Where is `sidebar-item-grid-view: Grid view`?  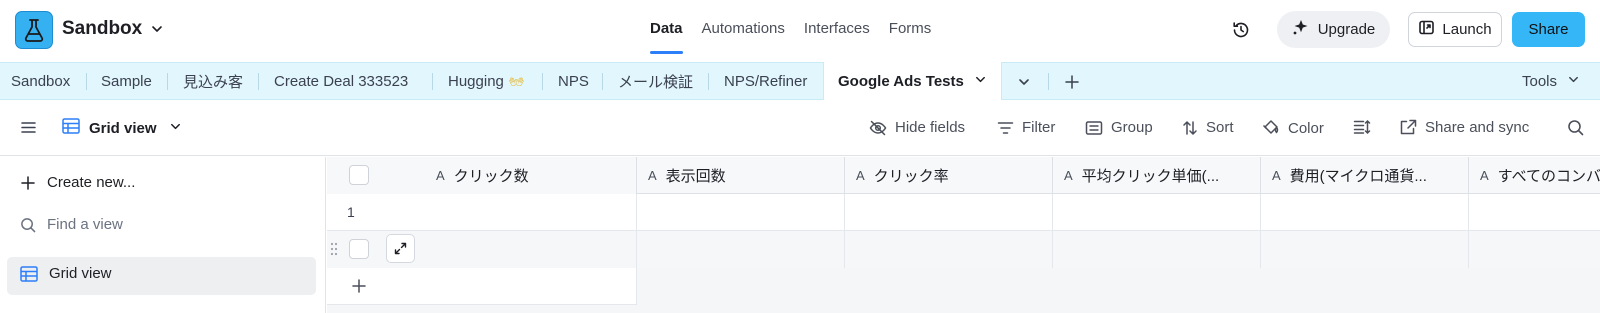
sidebar-item-grid-view: Grid view is located at coordinates (66, 273).